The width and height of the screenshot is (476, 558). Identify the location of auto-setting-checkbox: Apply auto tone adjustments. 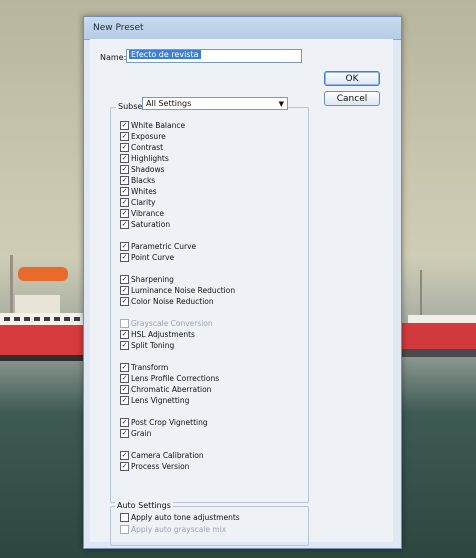
(180, 518).